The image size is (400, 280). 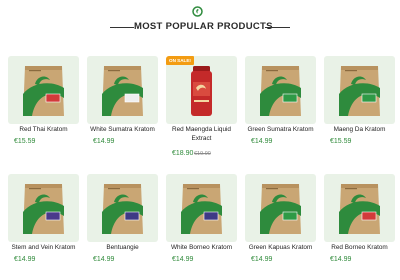 What do you see at coordinates (280, 248) in the screenshot?
I see `product-name: Green Kapuas Kratom` at bounding box center [280, 248].